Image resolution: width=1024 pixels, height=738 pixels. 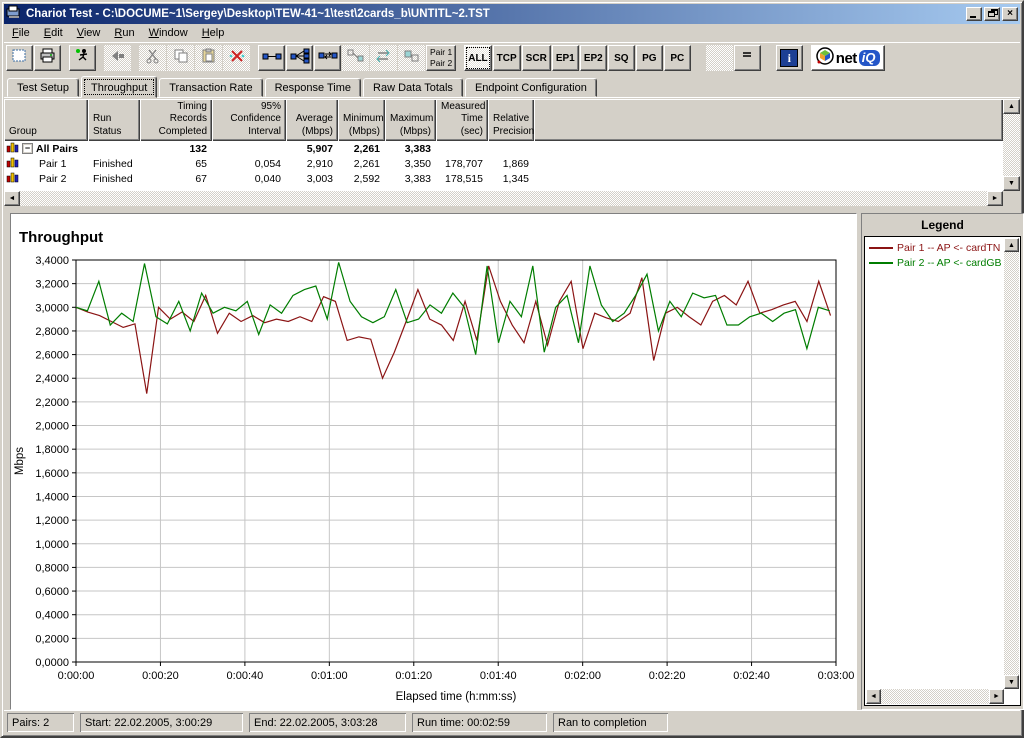 What do you see at coordinates (52, 545) in the screenshot?
I see `svg-text: 1,0000` at bounding box center [52, 545].